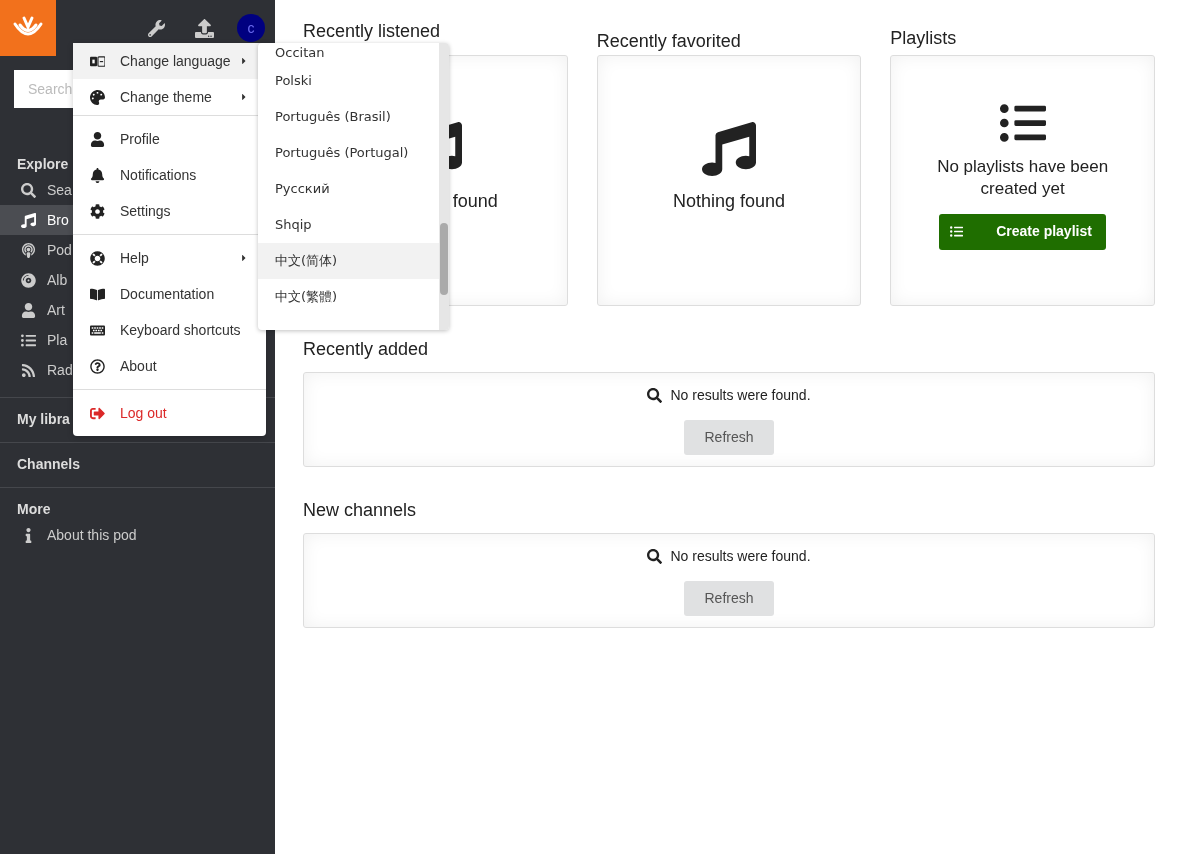  Describe the element at coordinates (729, 201) in the screenshot. I see `empty-message: Nothing found` at that location.